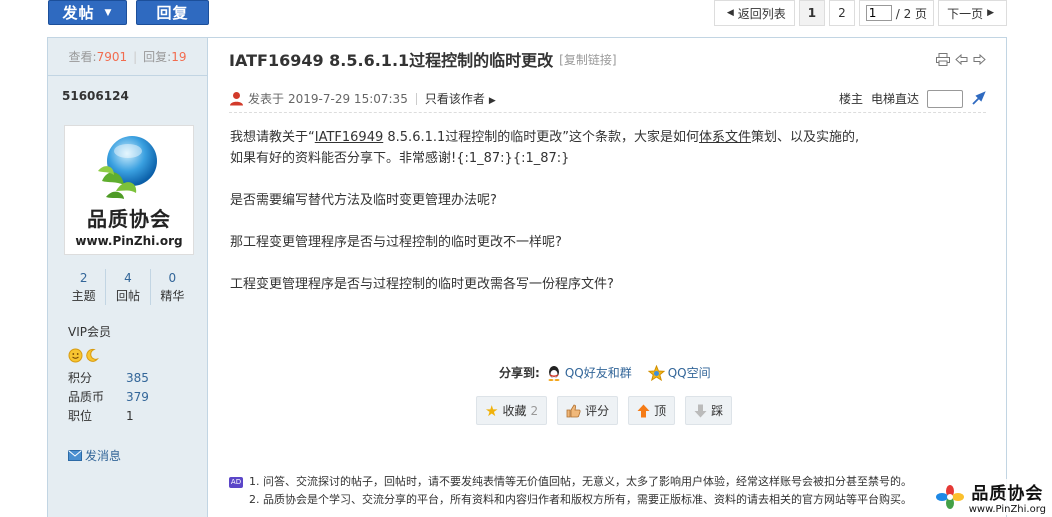 This screenshot has width=1052, height=517. I want to click on count-replies-value: 4, so click(128, 278).